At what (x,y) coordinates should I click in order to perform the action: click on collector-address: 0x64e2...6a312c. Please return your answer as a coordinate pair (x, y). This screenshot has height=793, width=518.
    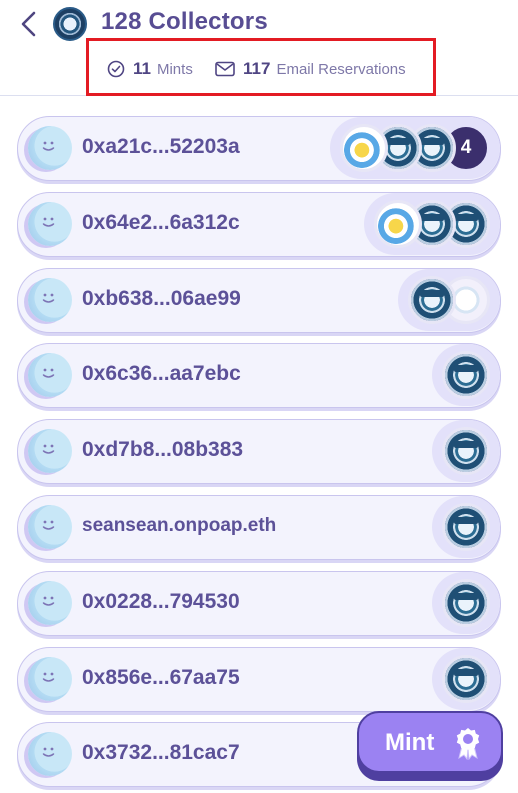
    Looking at the image, I should click on (161, 222).